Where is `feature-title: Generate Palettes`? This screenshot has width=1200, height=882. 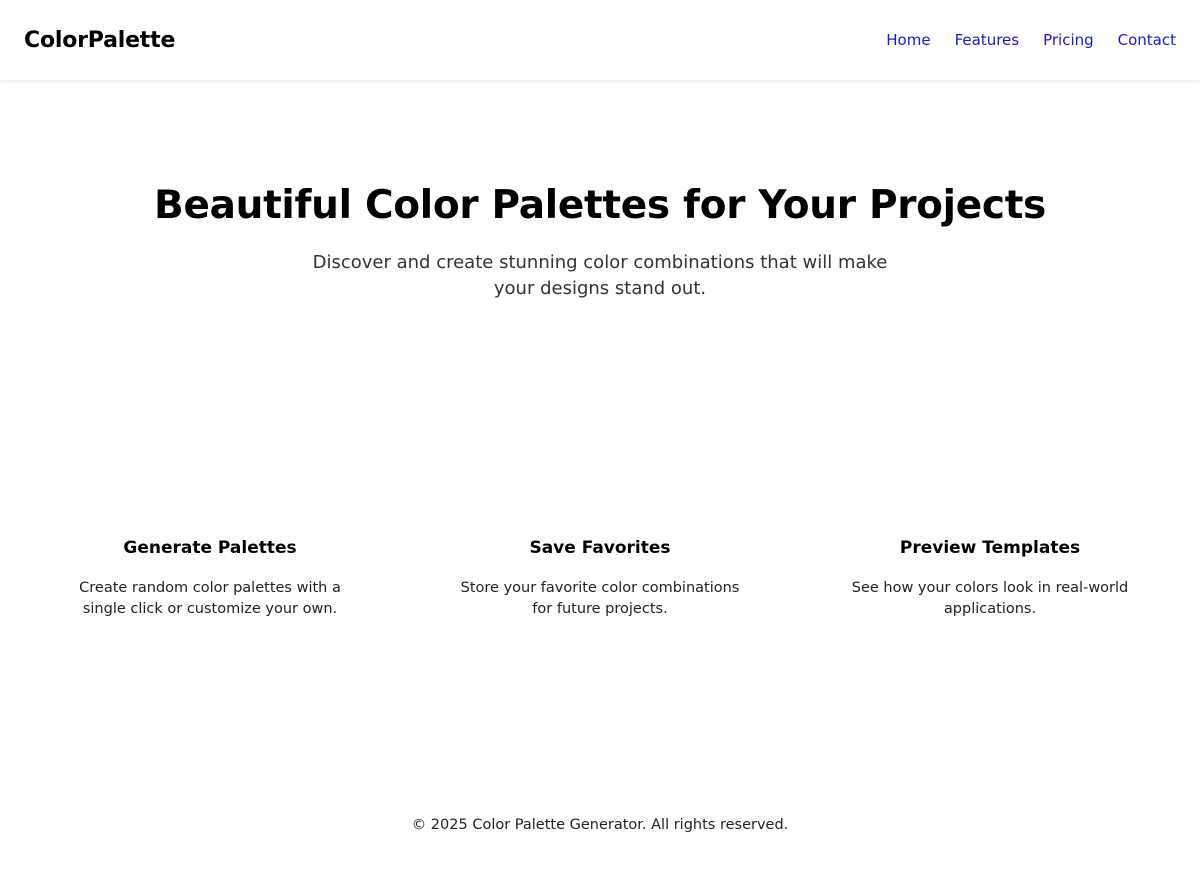
feature-title: Generate Palettes is located at coordinates (210, 548).